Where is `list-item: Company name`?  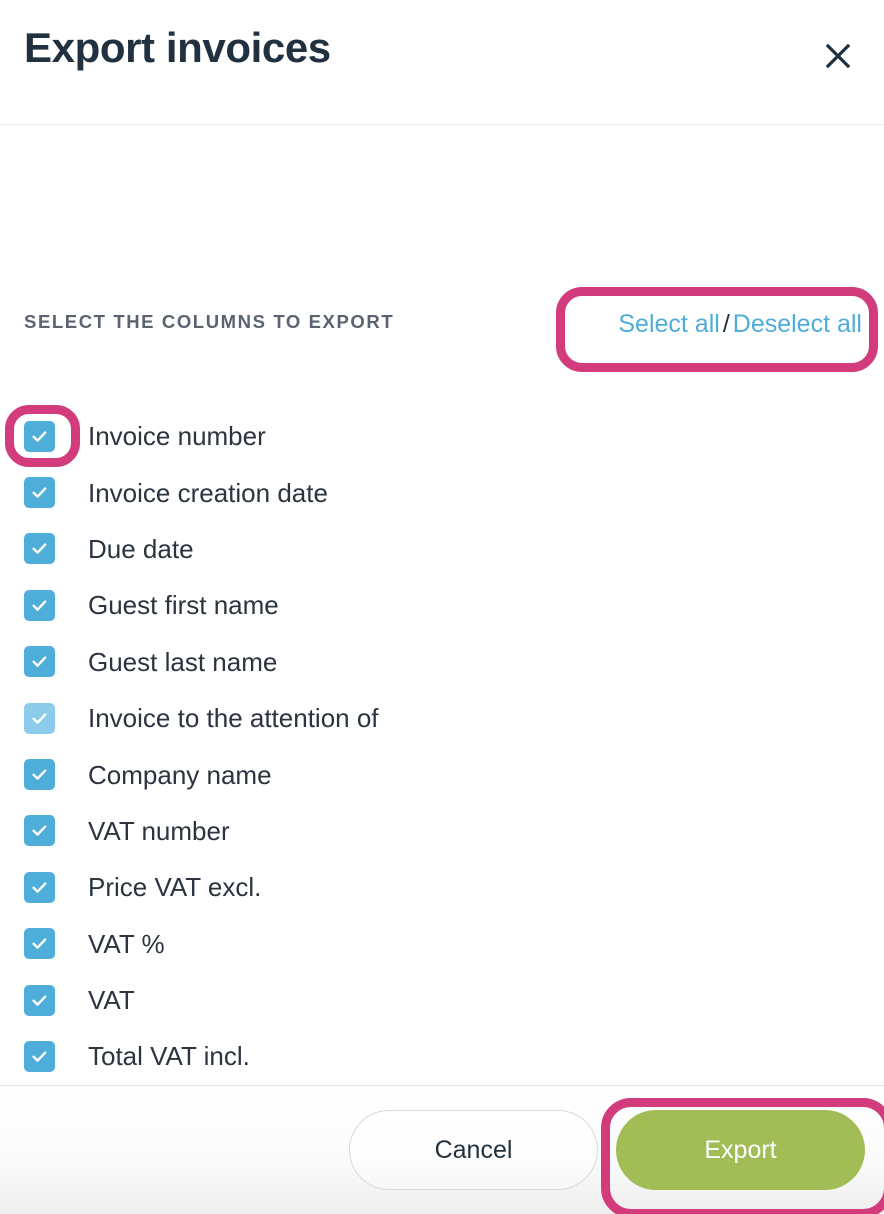
list-item: Company name is located at coordinates (442, 774).